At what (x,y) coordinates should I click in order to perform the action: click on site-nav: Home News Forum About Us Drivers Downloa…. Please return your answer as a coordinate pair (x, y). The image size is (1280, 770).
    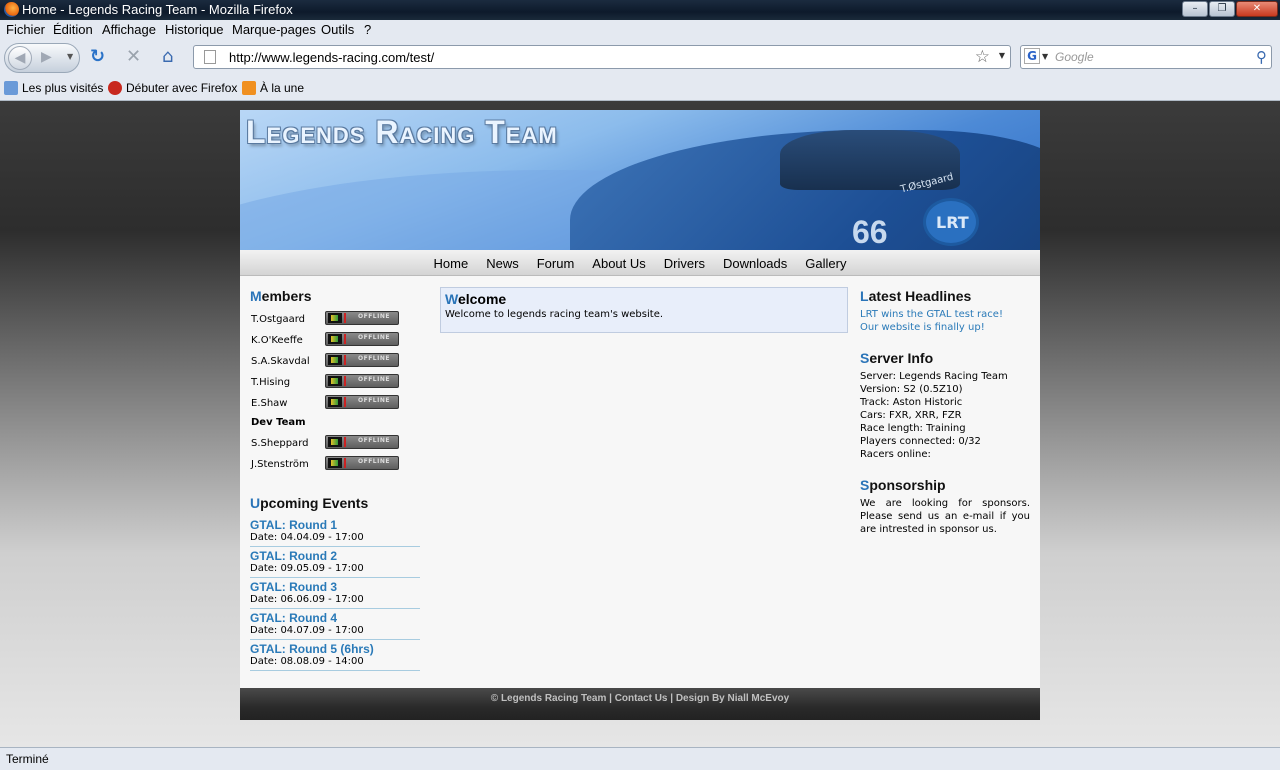
    Looking at the image, I should click on (640, 263).